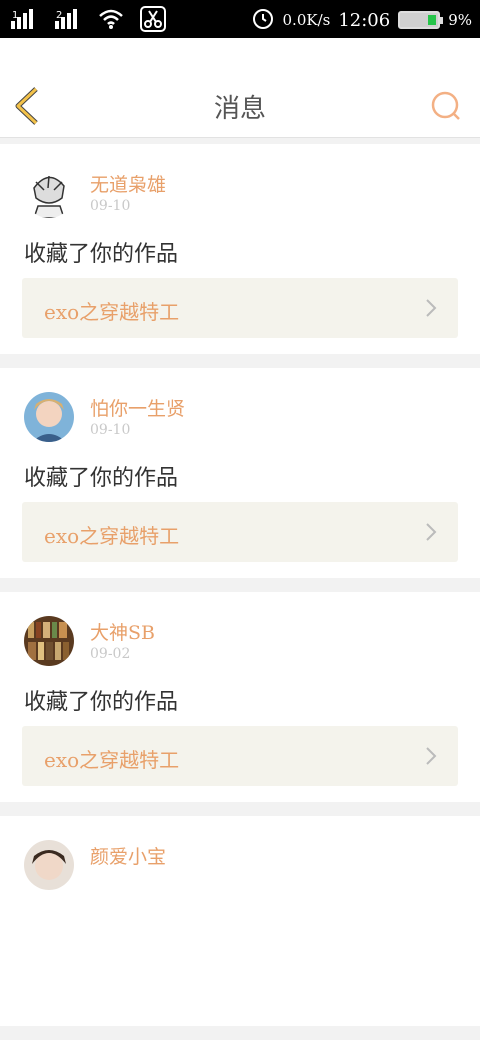 This screenshot has height=1040, width=480. Describe the element at coordinates (240, 19) in the screenshot. I see `status-bar: 1 2 0.0K/s 12:06 9%` at that location.